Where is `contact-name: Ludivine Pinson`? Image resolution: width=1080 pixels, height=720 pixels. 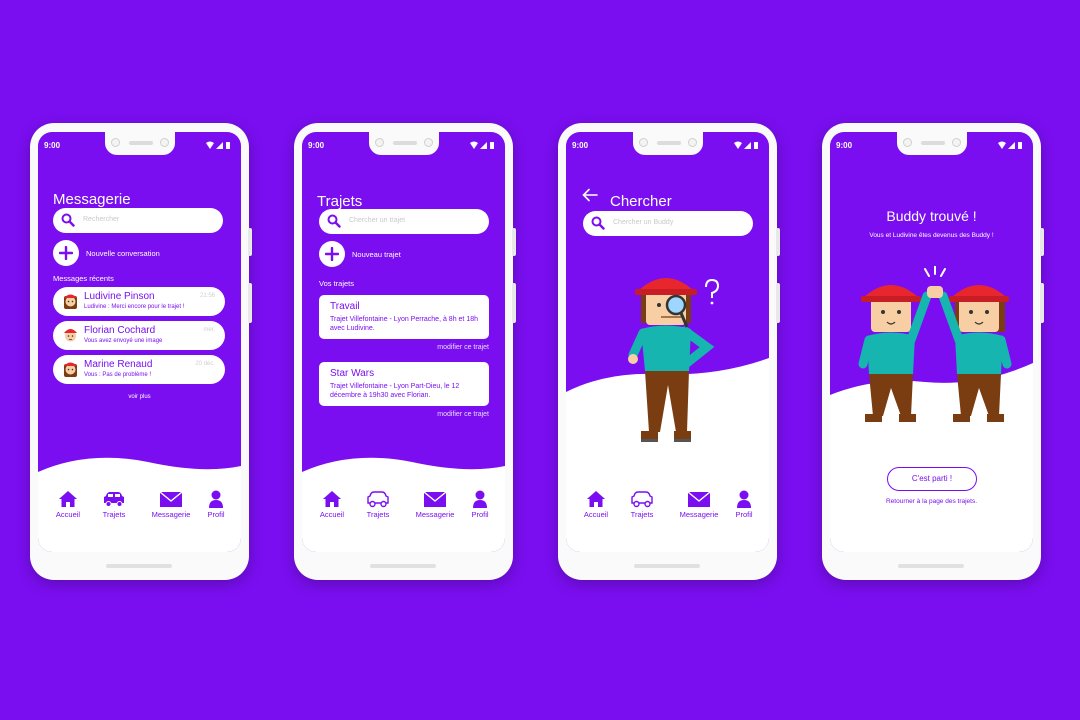
contact-name: Ludivine Pinson is located at coordinates (119, 296).